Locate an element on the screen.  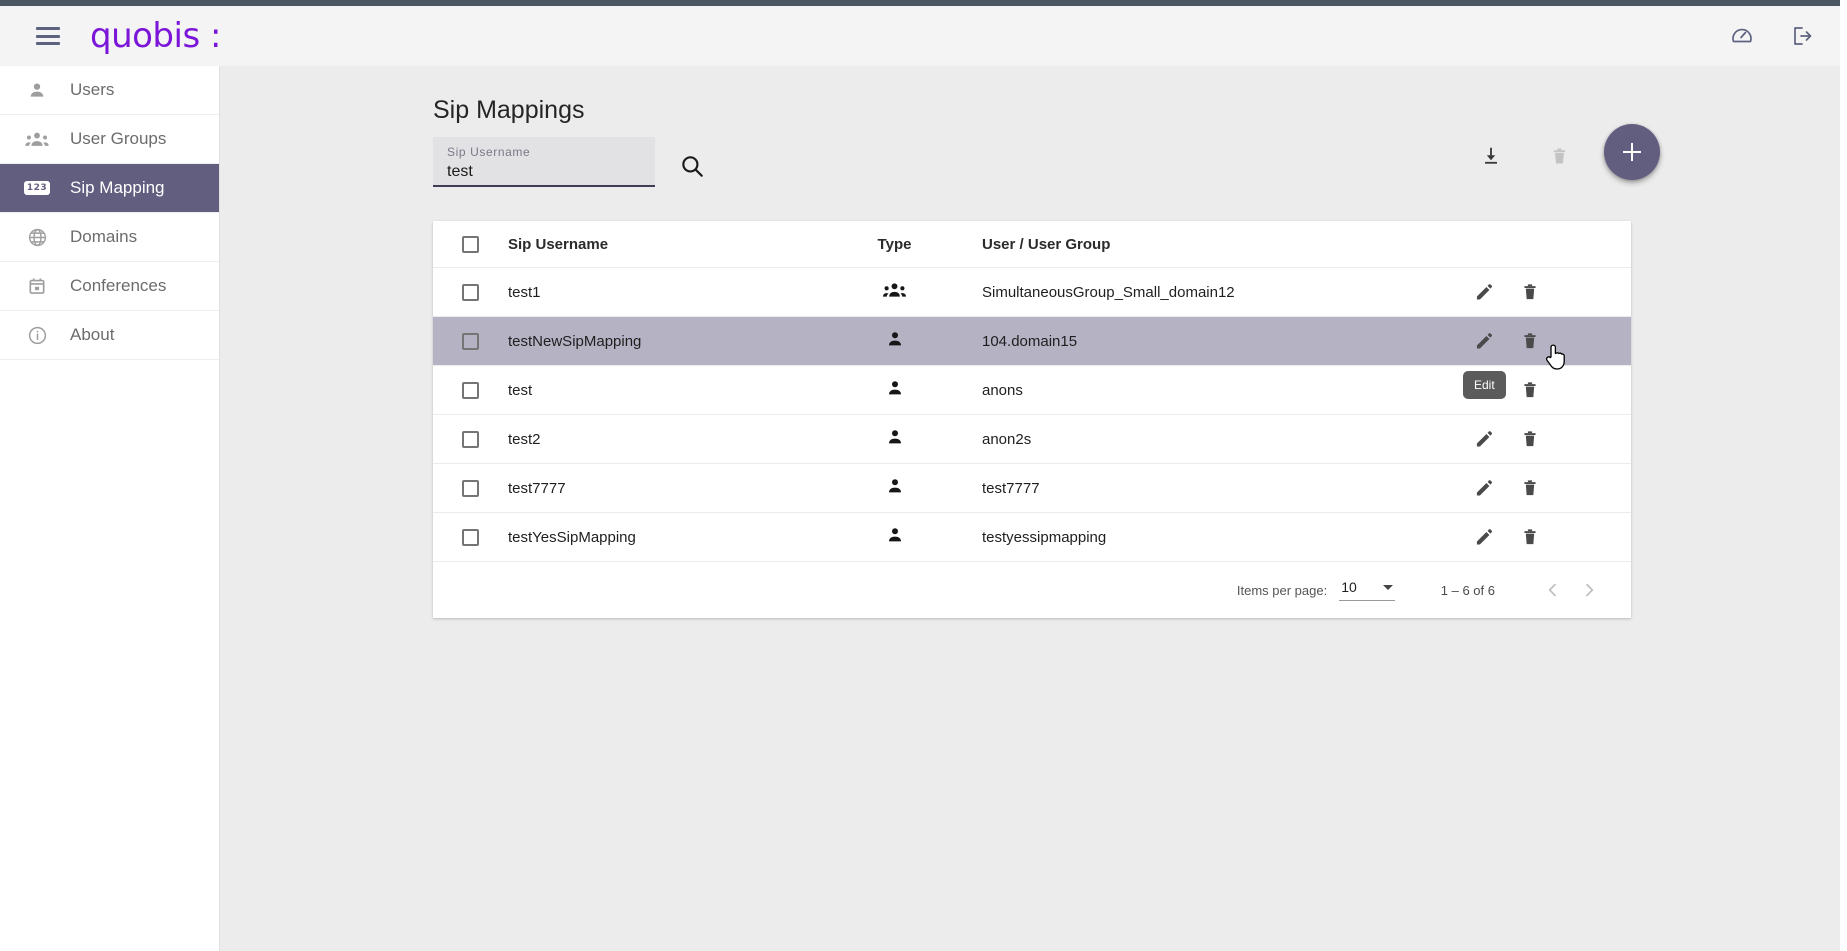
table-row: testNewSipMapping 104.domain15 is located at coordinates (1032, 341).